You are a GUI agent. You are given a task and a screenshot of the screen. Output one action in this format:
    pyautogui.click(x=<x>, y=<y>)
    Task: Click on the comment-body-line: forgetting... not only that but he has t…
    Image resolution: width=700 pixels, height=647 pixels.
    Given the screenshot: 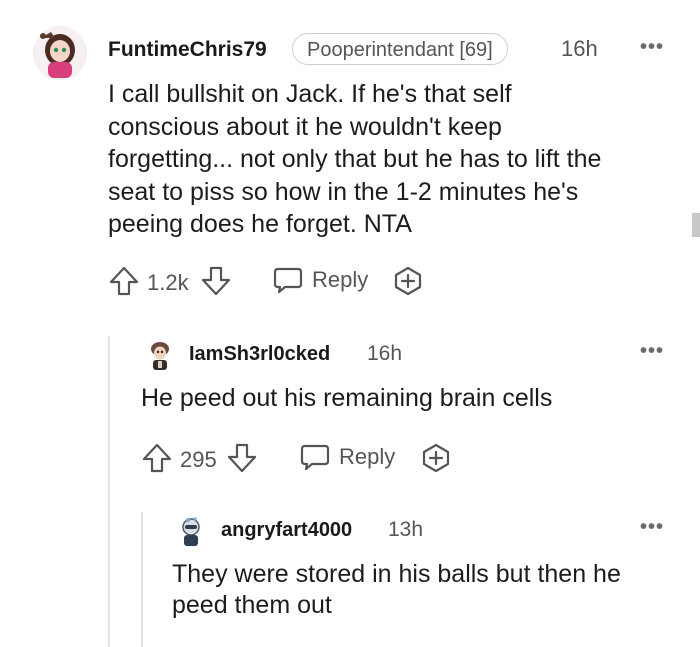 What is the action you would take?
    pyautogui.click(x=355, y=159)
    